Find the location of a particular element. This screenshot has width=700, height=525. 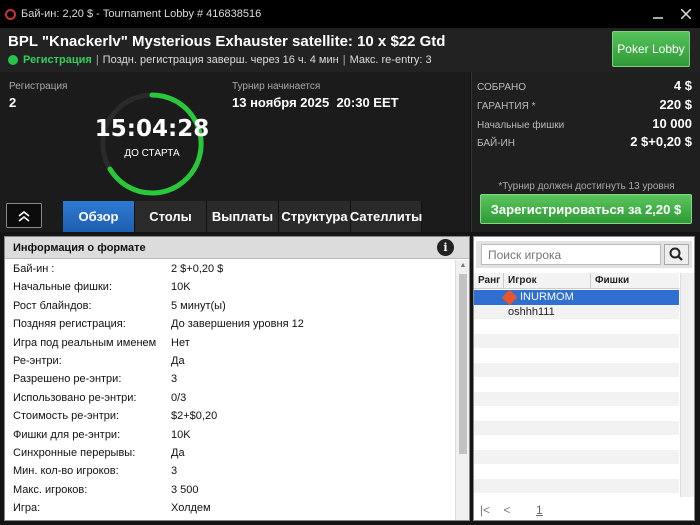

format-row: Ре-энтри: Да is located at coordinates (229, 361).